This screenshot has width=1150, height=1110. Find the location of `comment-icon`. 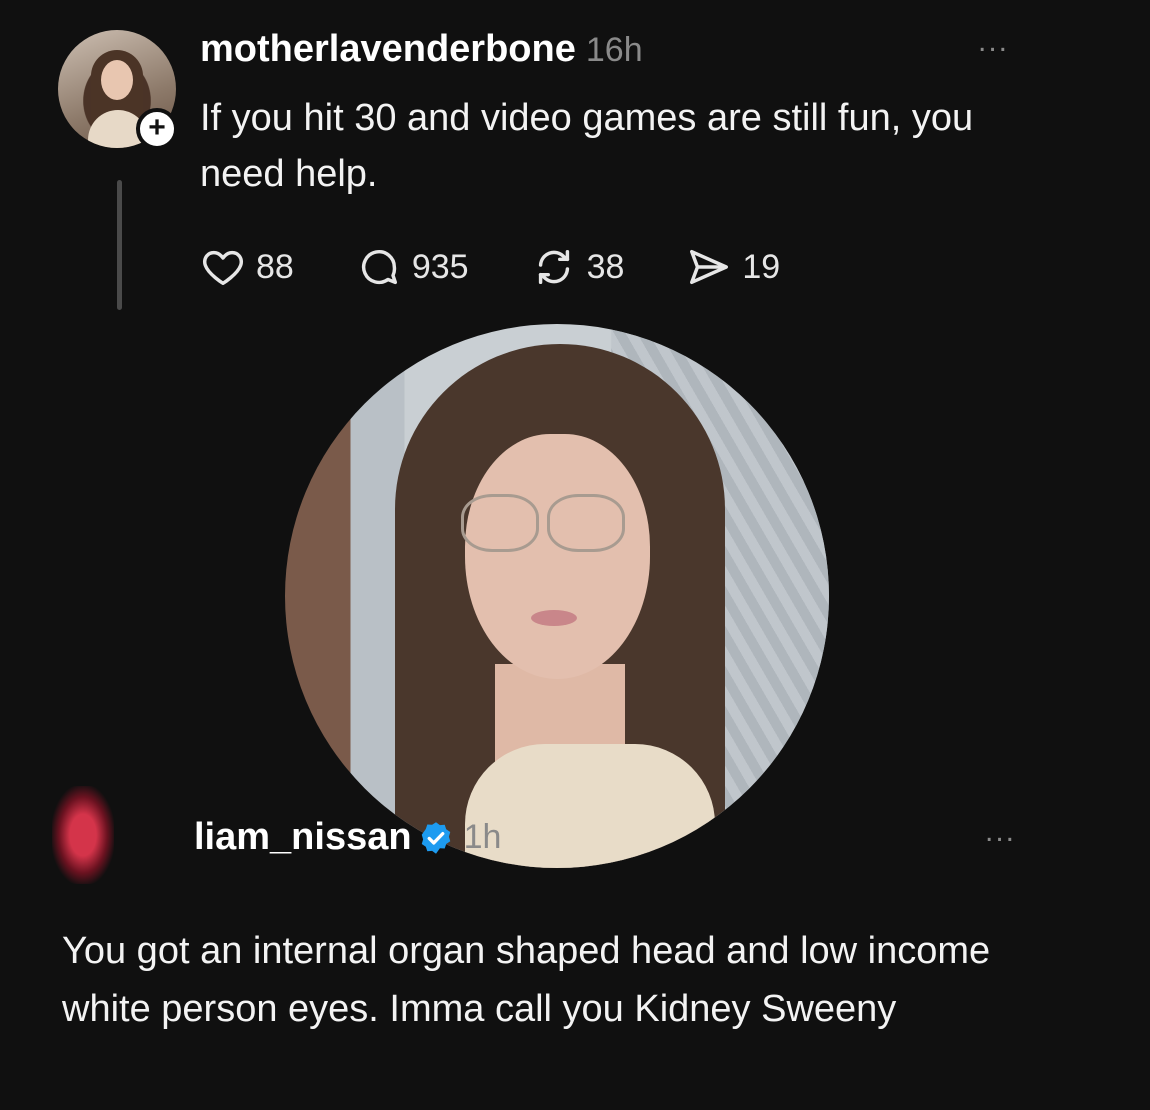

comment-icon is located at coordinates (379, 267).